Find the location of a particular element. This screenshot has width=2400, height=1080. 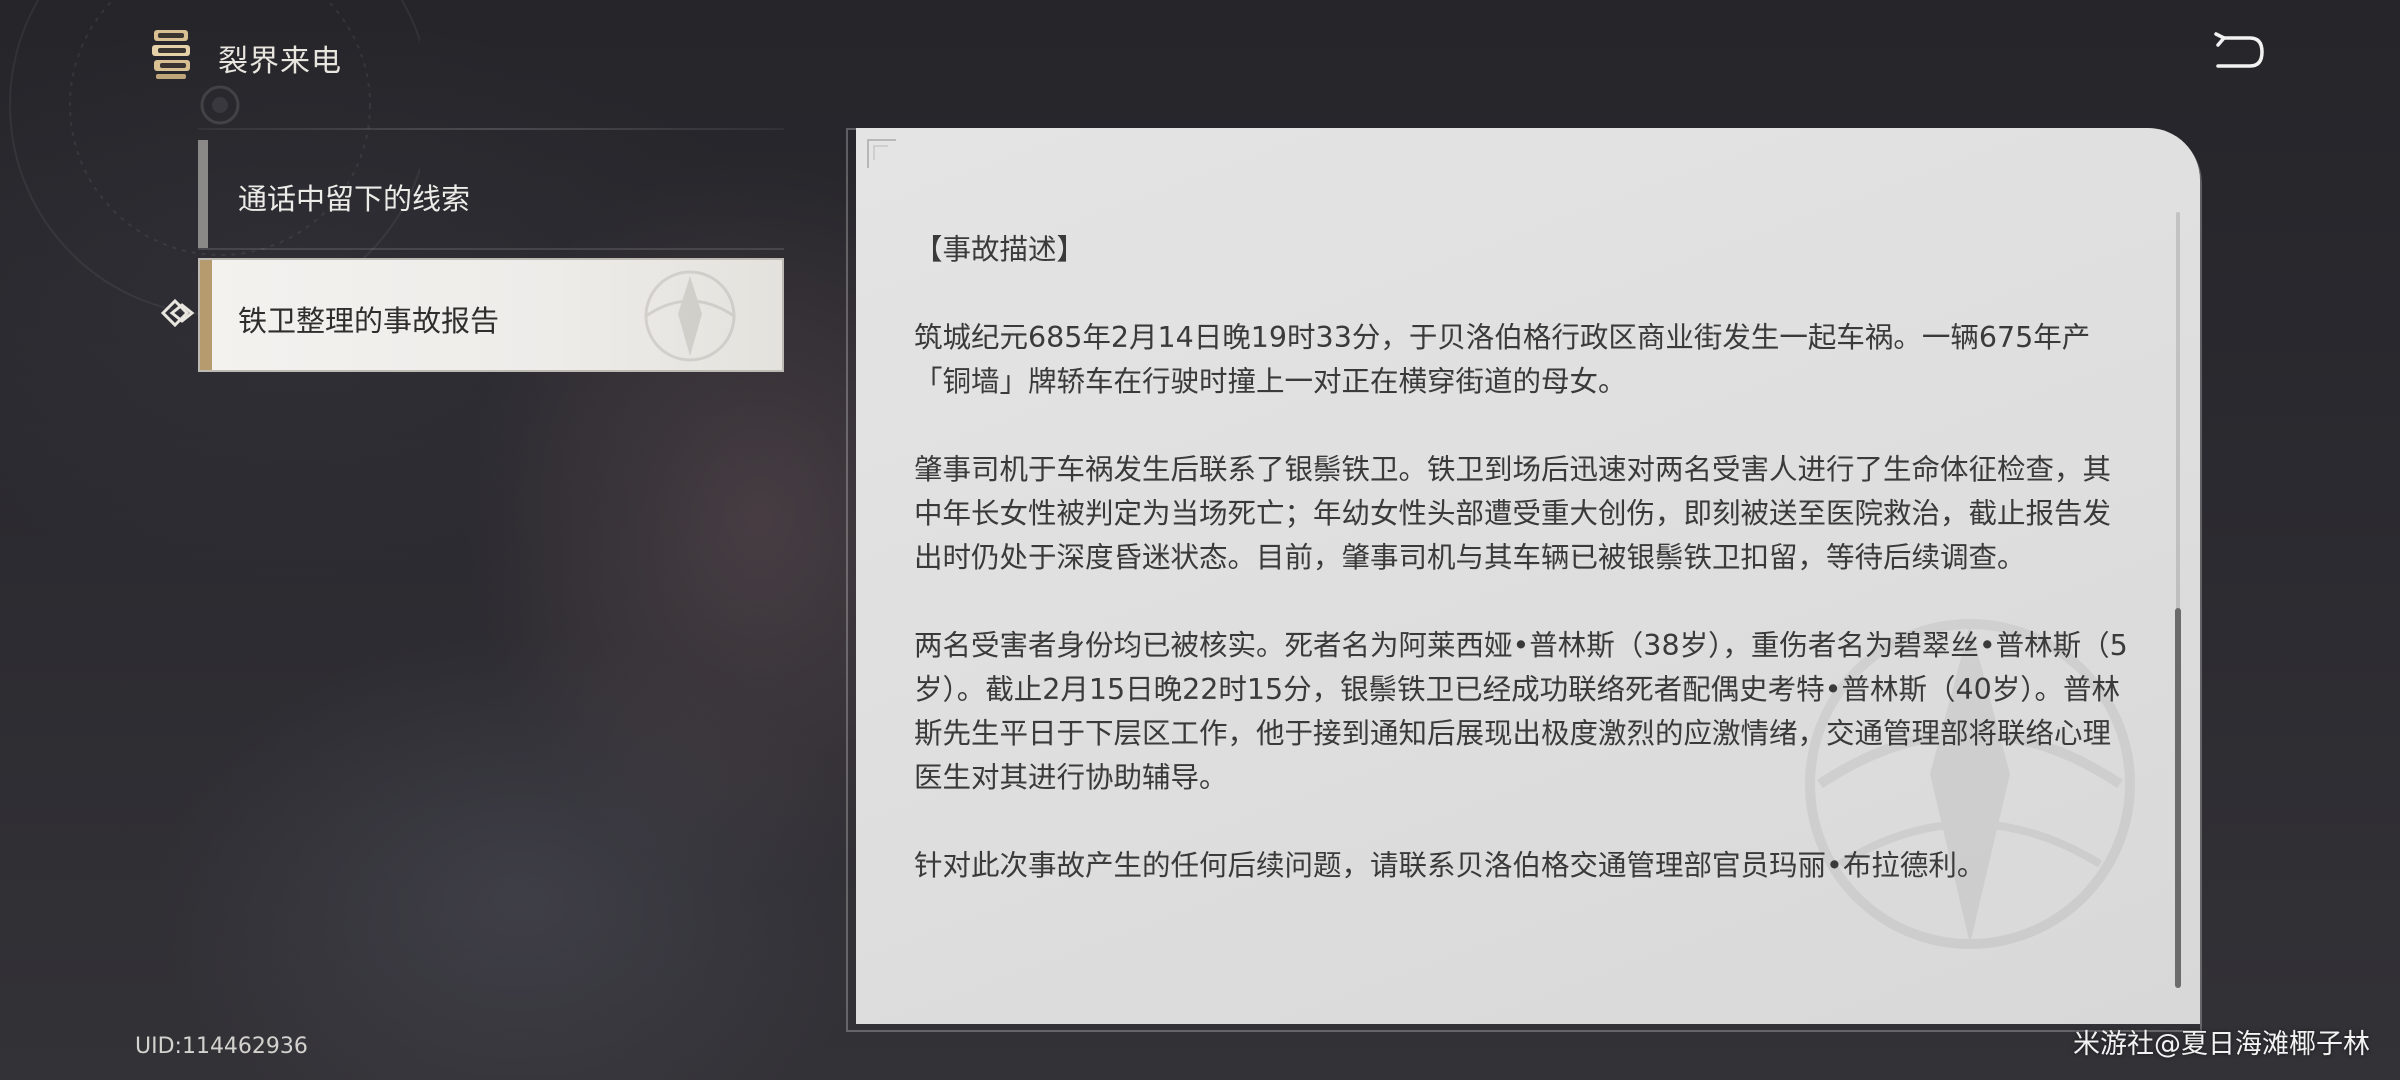

book-stack-icon is located at coordinates (171, 54).